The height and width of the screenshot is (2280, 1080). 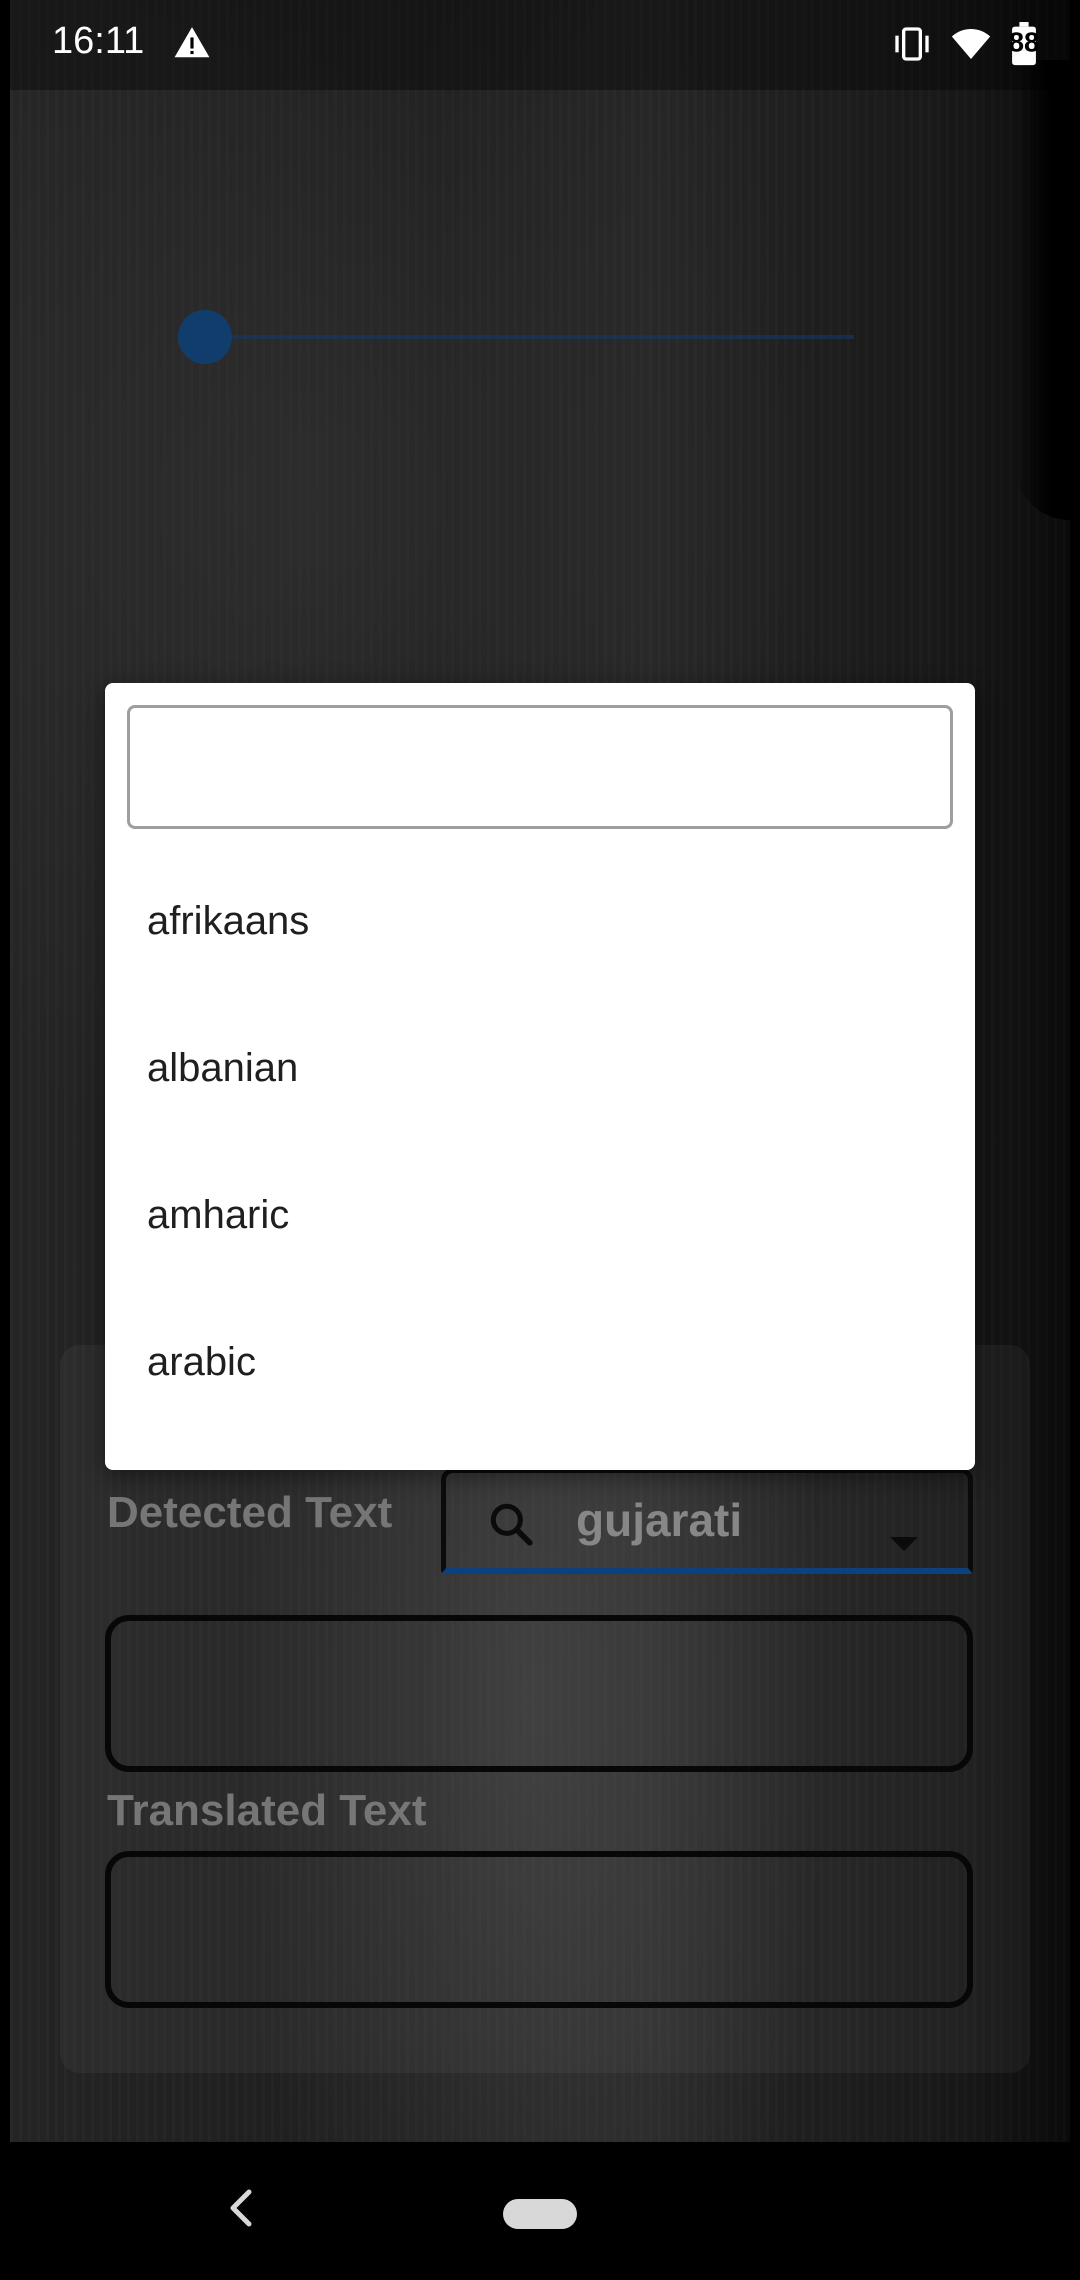 I want to click on battery-icon: 88, so click(x=1024, y=44).